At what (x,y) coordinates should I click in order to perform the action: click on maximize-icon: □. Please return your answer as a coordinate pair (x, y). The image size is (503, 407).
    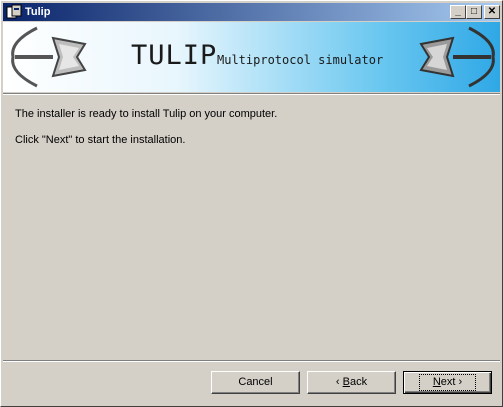
    Looking at the image, I should click on (474, 11).